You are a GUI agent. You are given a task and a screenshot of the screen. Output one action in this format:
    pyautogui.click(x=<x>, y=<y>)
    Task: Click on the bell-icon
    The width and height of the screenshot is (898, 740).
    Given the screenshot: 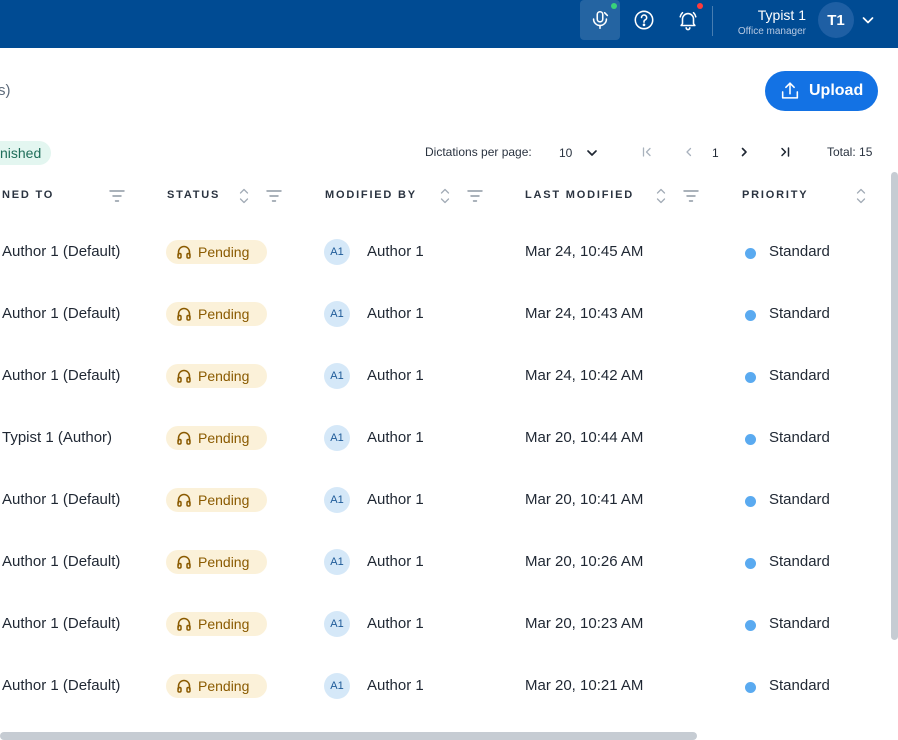 What is the action you would take?
    pyautogui.click(x=688, y=21)
    